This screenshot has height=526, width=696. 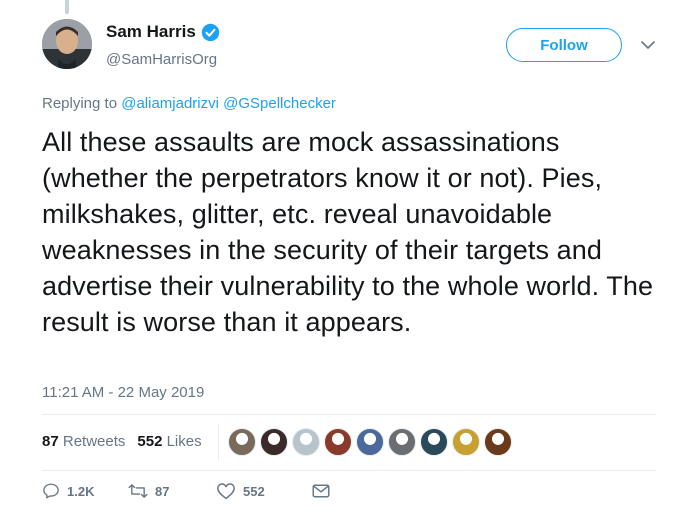 I want to click on handle: @SamHarrisOrg, so click(x=161, y=59).